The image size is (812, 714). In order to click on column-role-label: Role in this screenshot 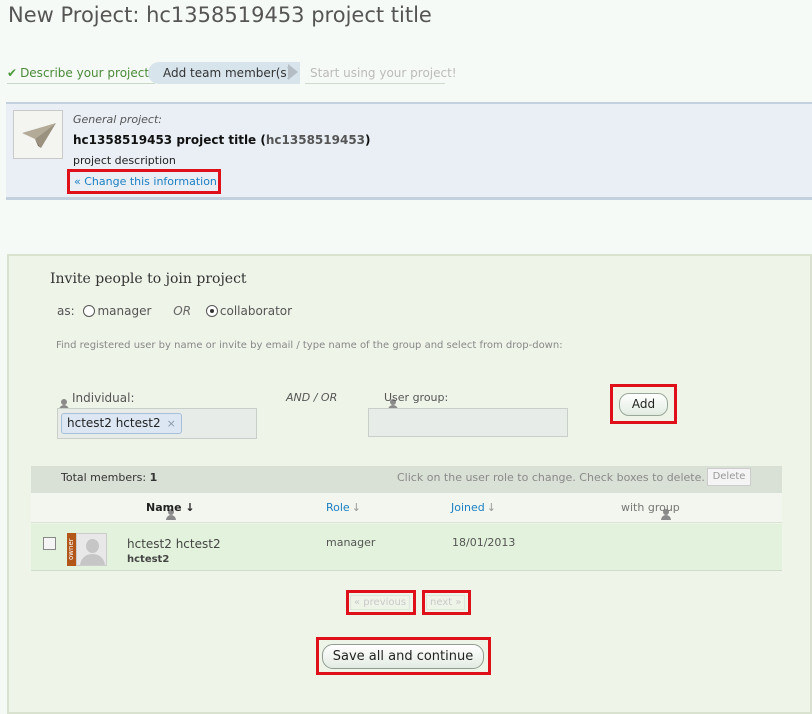, I will do `click(338, 507)`.